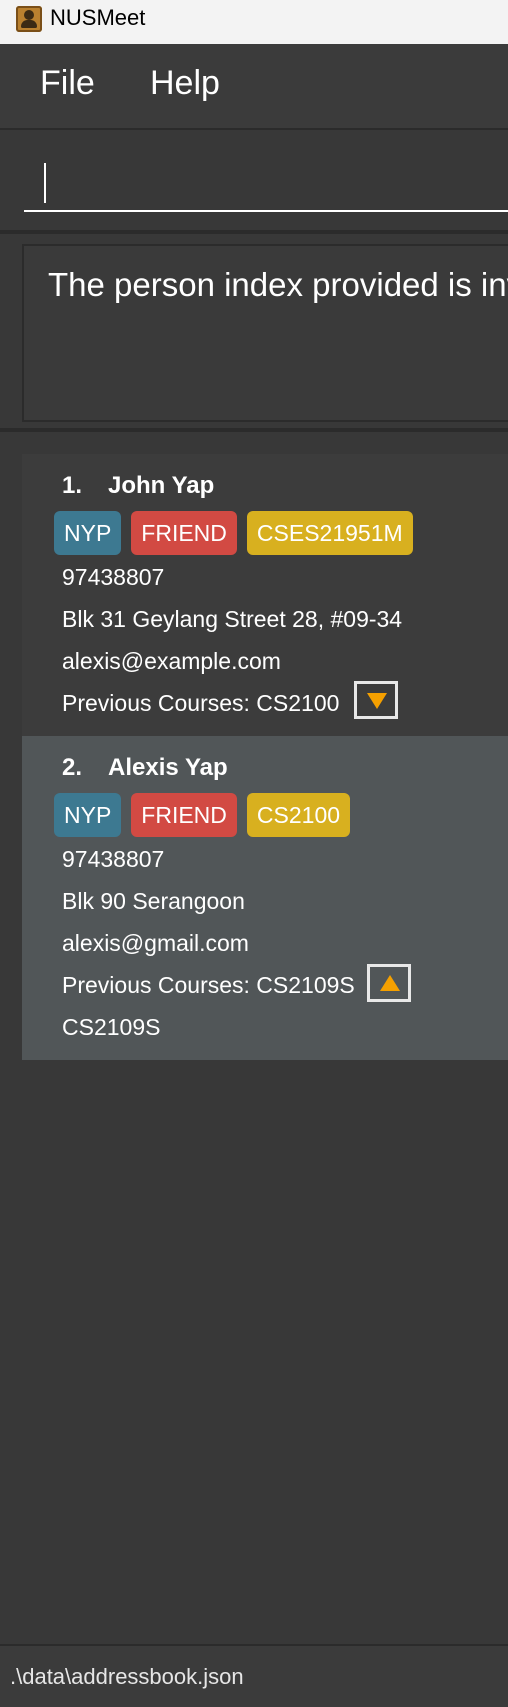 Image resolution: width=508 pixels, height=1707 pixels. I want to click on person-header: 2. Alexis Yap, so click(145, 768).